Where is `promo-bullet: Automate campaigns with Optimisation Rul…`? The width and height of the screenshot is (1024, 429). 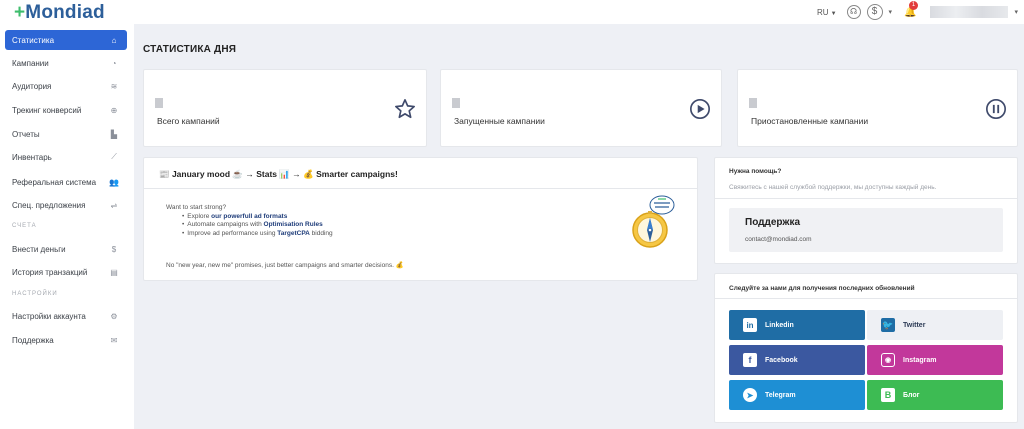
promo-bullet: Automate campaigns with Optimisation Rul… is located at coordinates (257, 225).